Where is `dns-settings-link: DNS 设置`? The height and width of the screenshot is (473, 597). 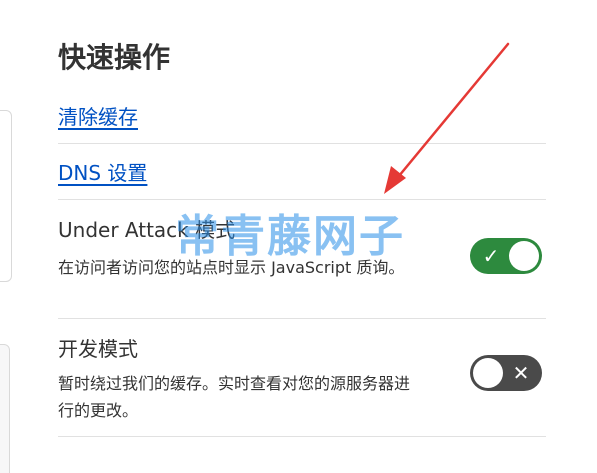 dns-settings-link: DNS 设置 is located at coordinates (102, 173).